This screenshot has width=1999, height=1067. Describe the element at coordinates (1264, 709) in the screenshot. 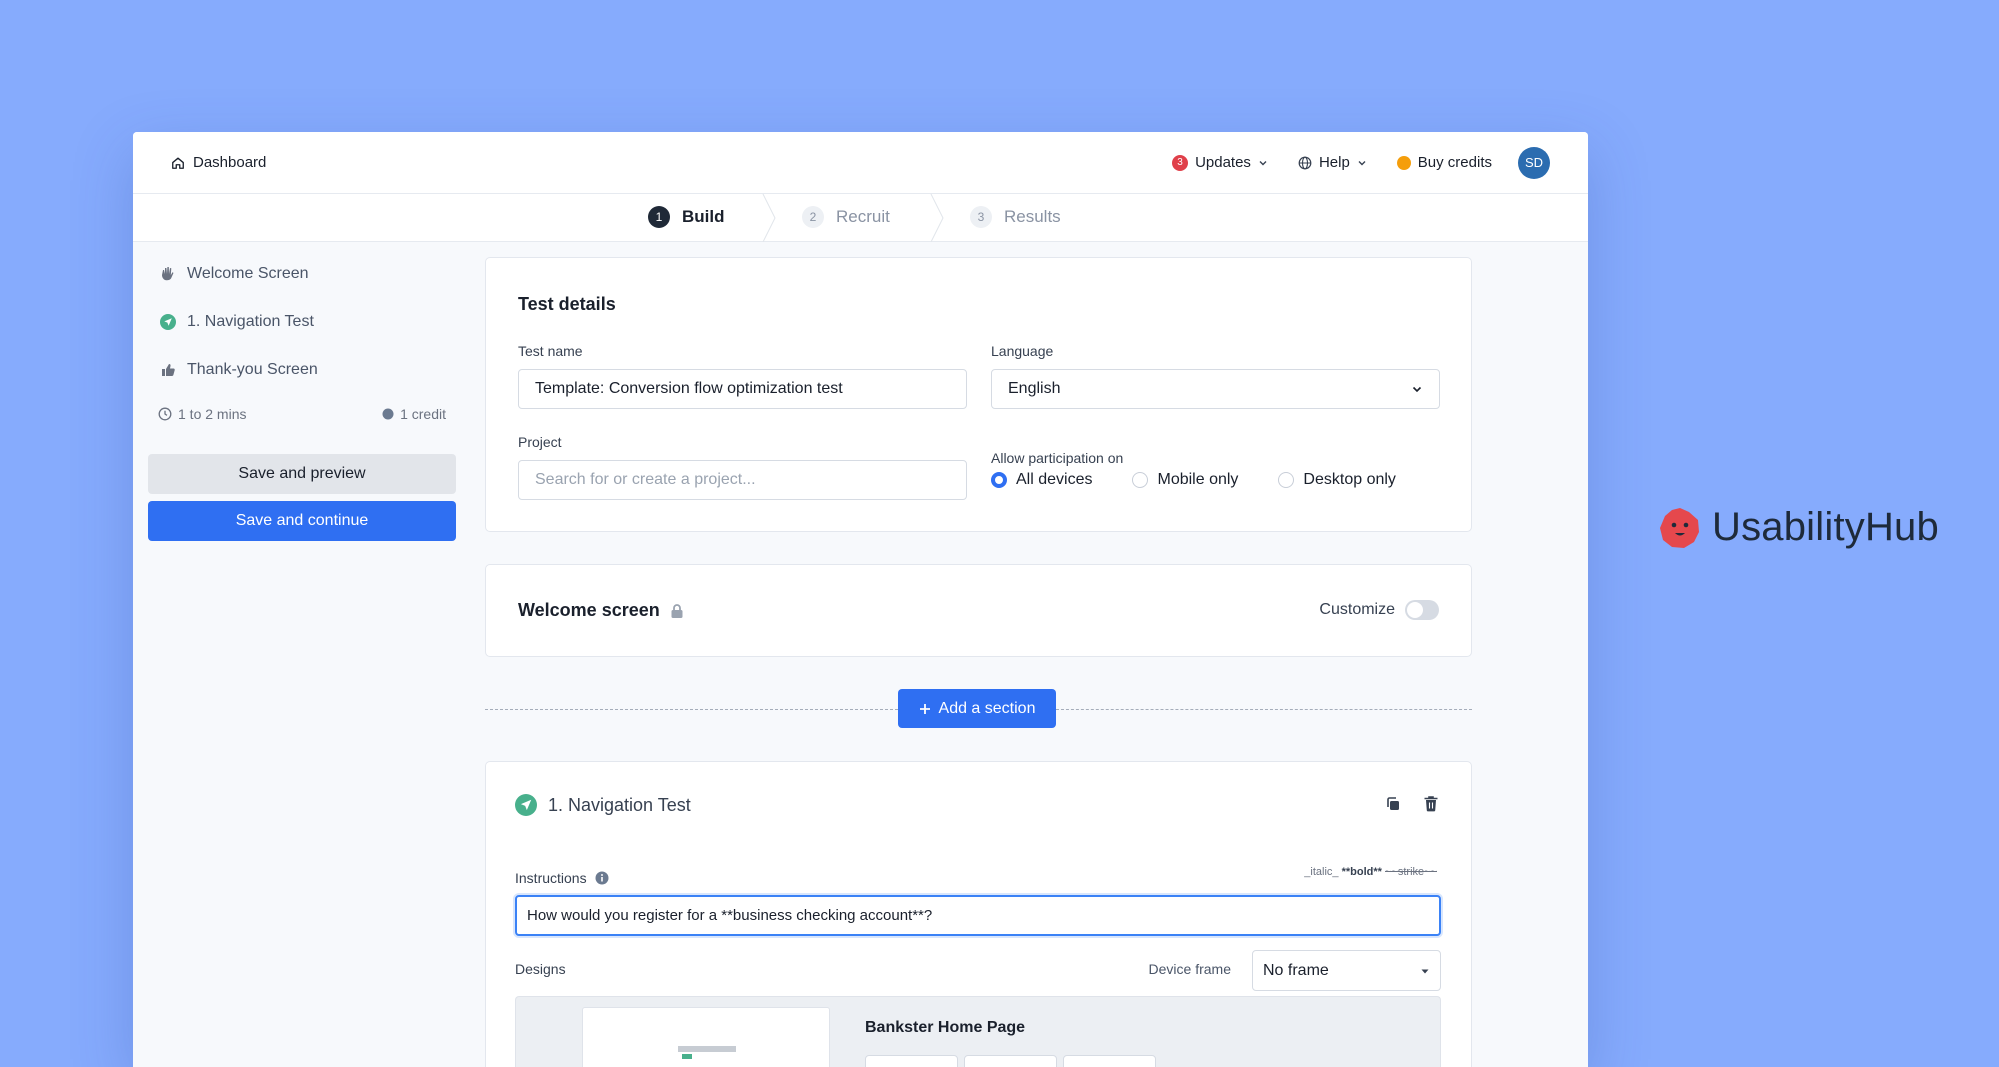

I see `section-divider-right` at that location.